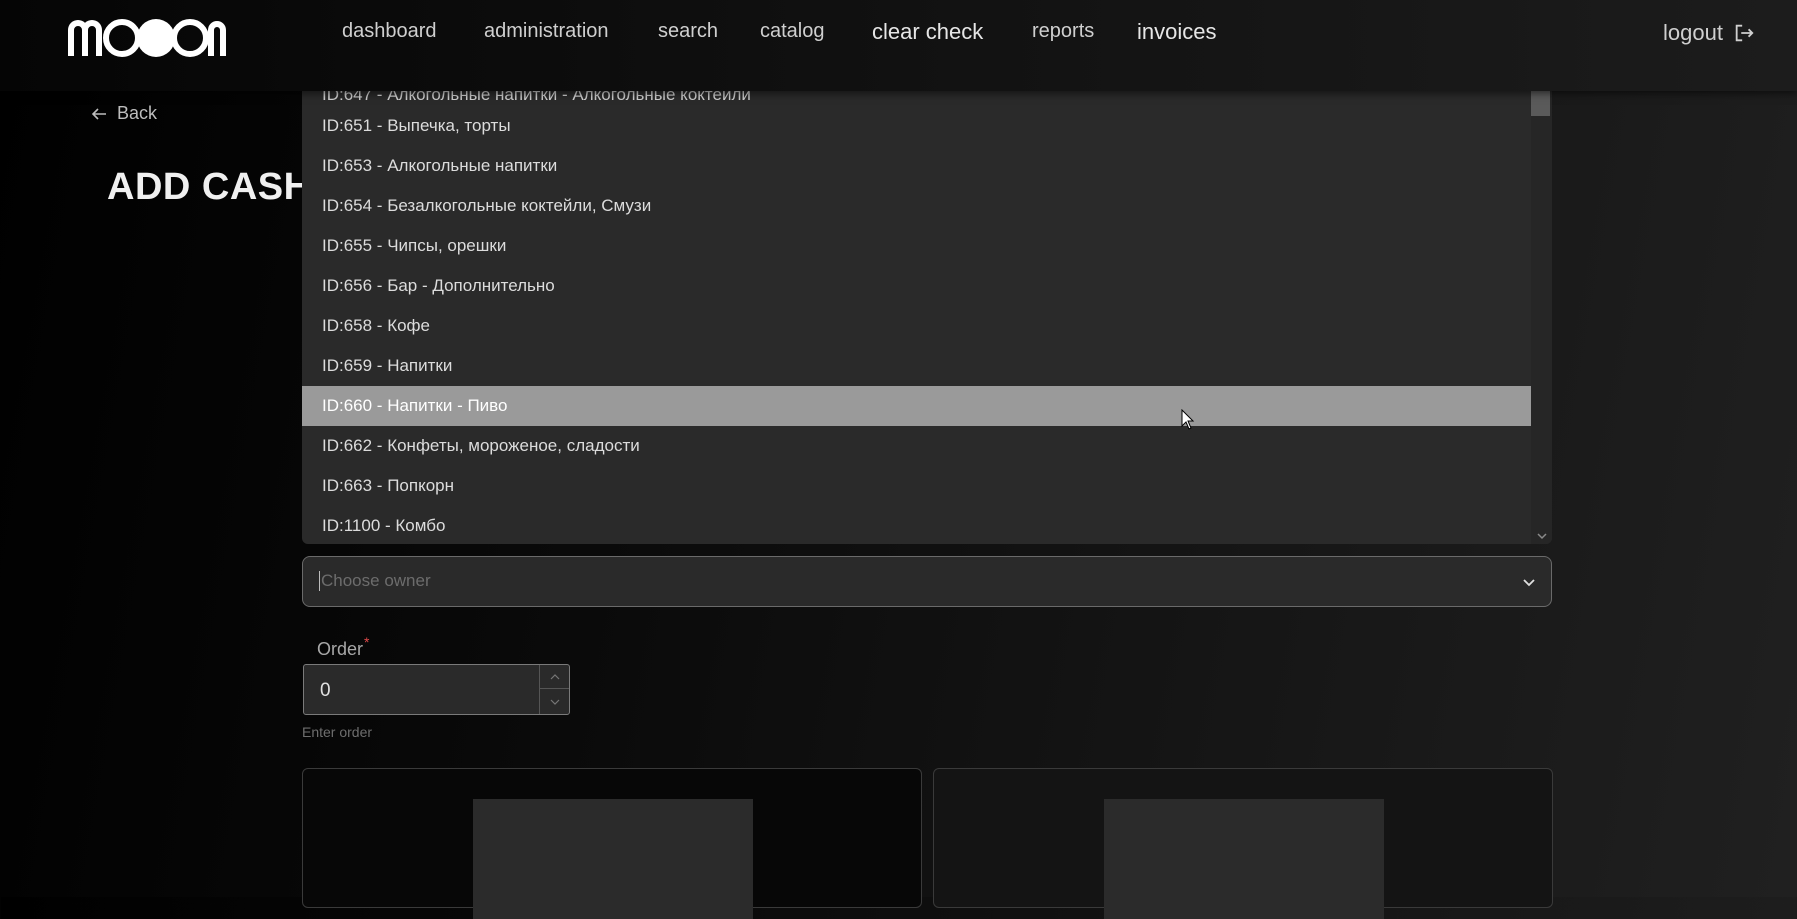 This screenshot has width=1797, height=919. I want to click on owner-select: Choose owner, so click(927, 581).